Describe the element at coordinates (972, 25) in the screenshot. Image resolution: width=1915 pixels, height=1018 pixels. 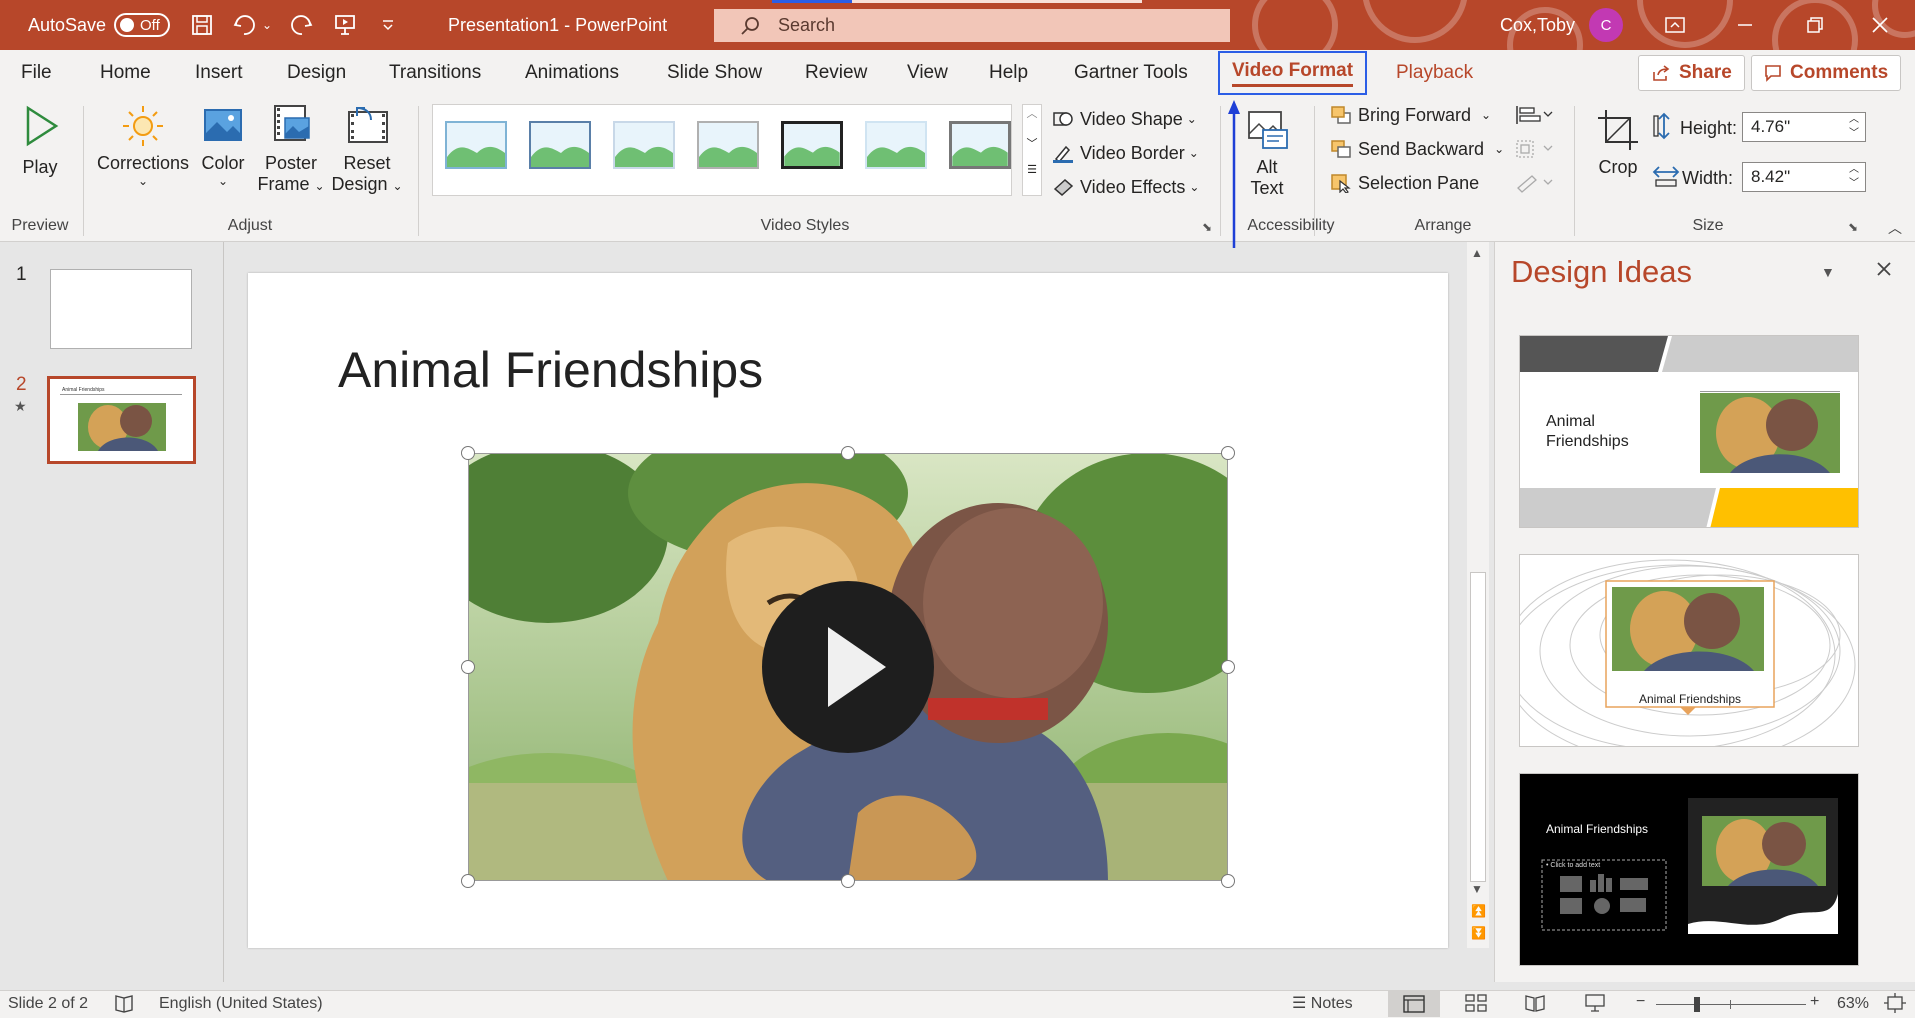
I see `search-box: Search` at that location.